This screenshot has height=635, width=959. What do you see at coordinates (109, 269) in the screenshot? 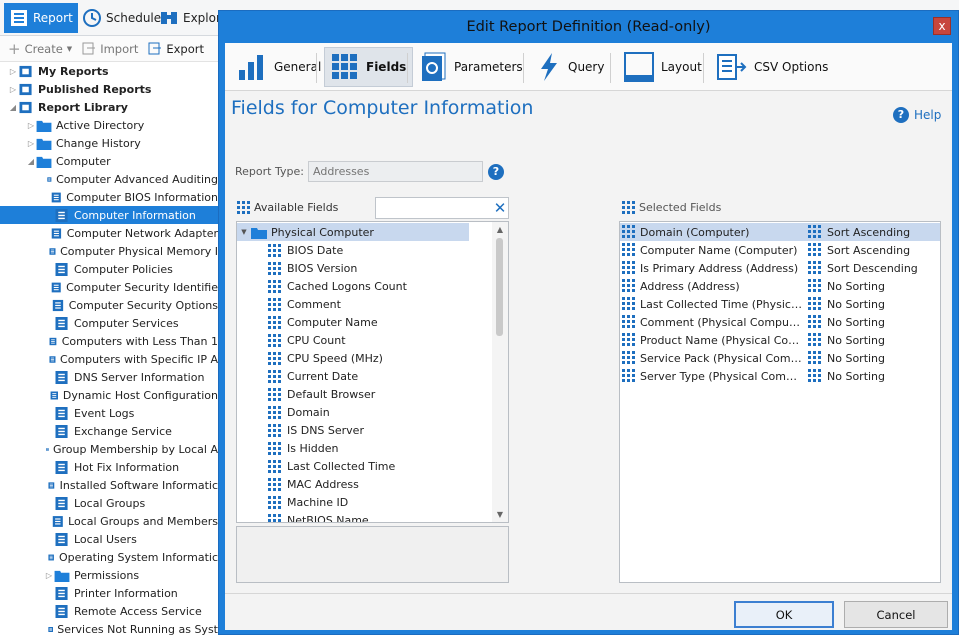
I see `tree-item: Computer Policies` at bounding box center [109, 269].